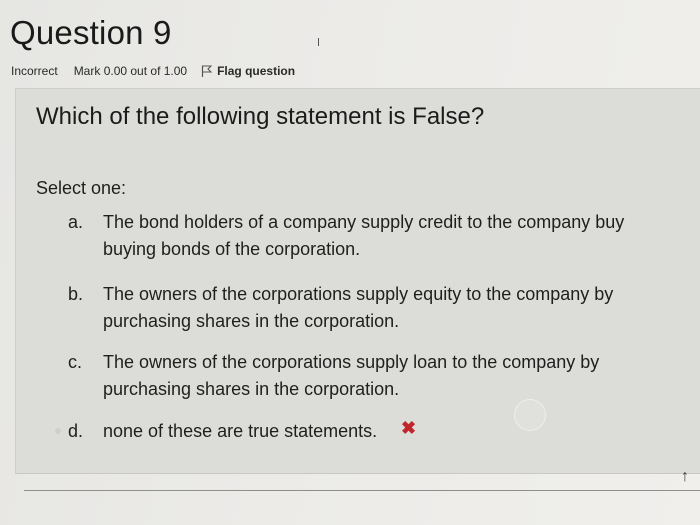 The width and height of the screenshot is (700, 525). Describe the element at coordinates (318, 42) in the screenshot. I see `text-cursor-mark` at that location.